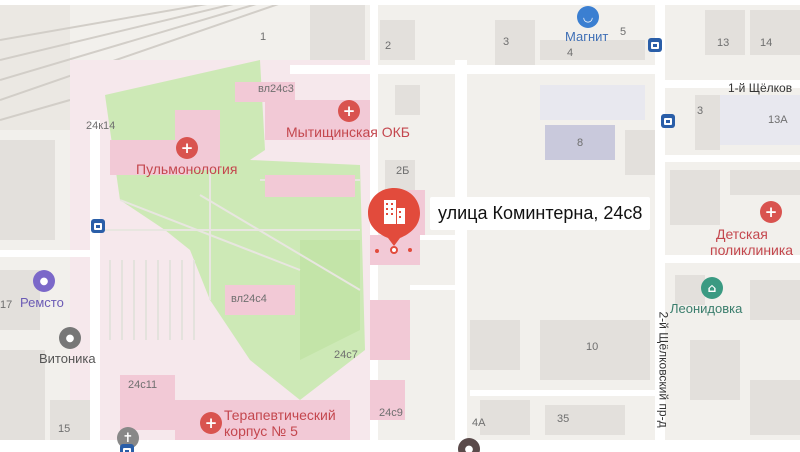 The width and height of the screenshot is (800, 452). I want to click on house-number-2: 2, so click(388, 46).